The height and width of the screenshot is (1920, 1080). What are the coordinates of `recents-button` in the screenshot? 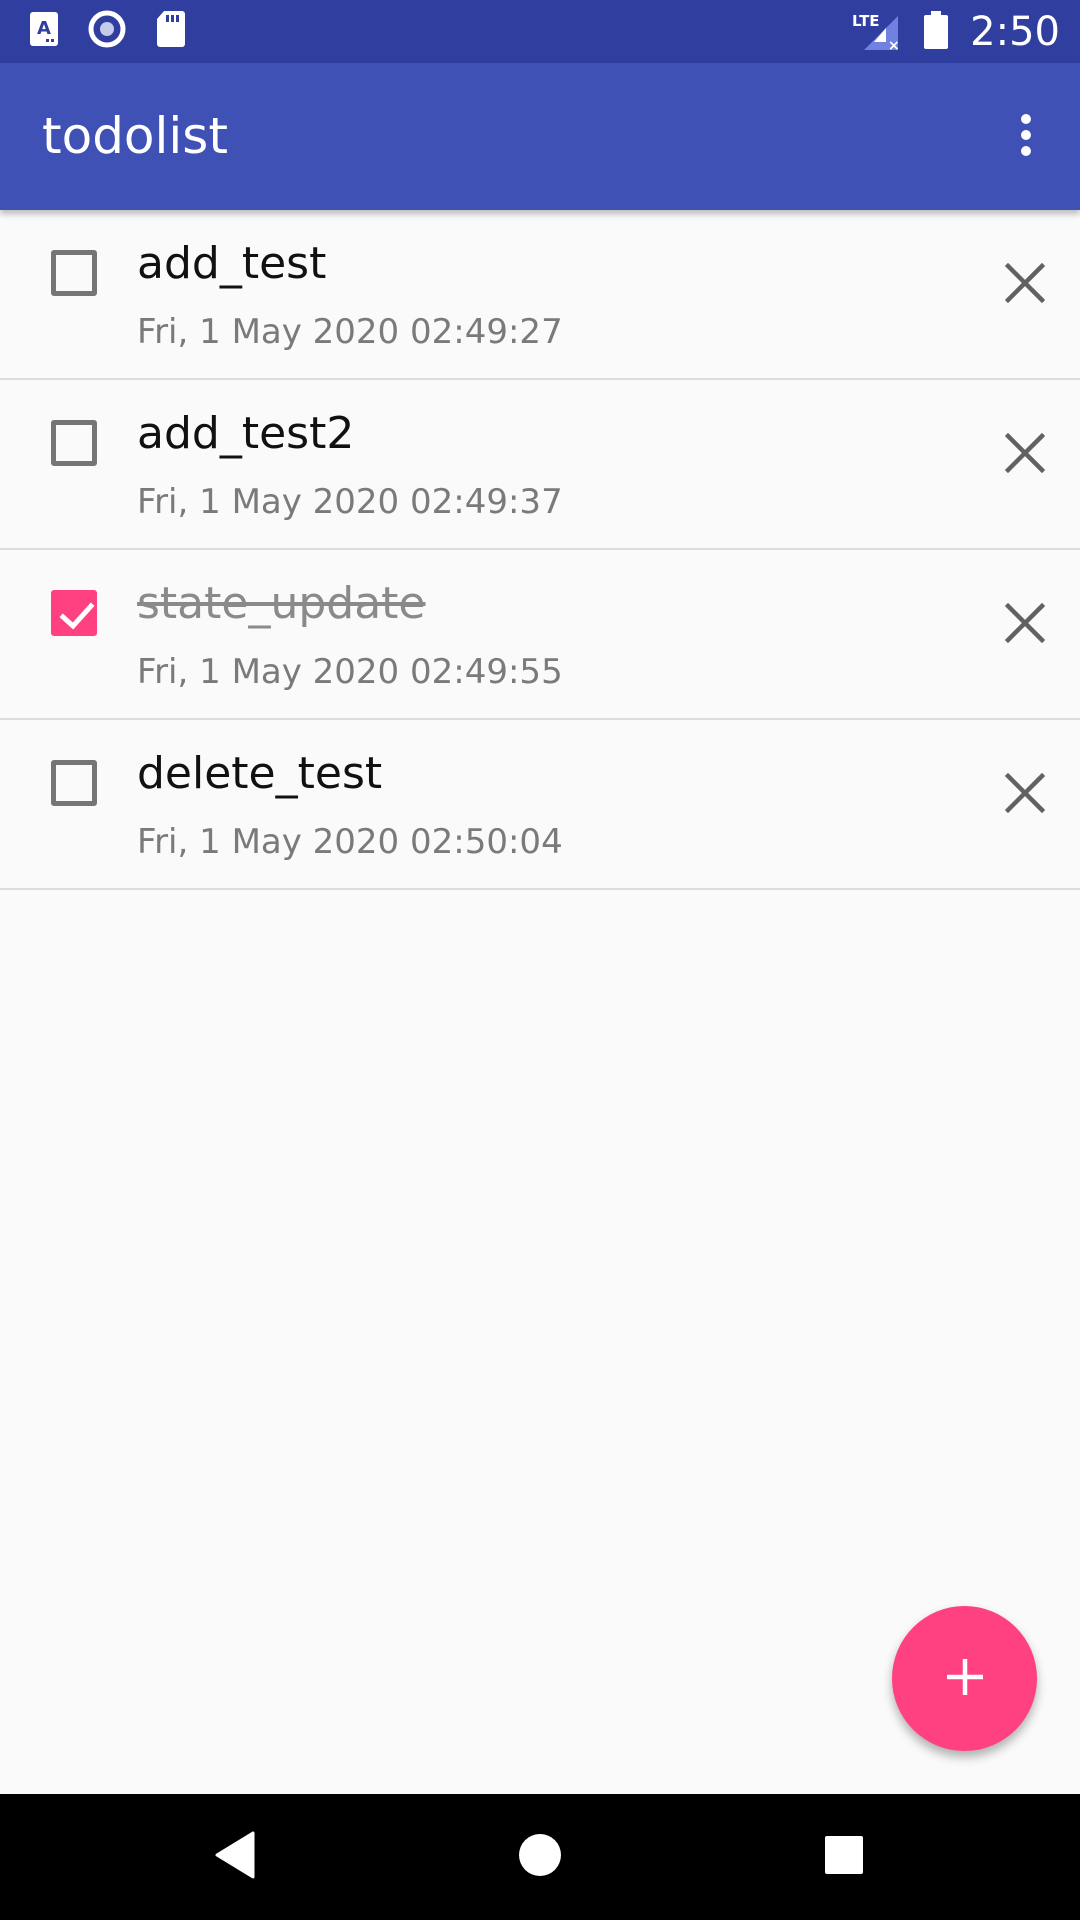 It's located at (844, 1857).